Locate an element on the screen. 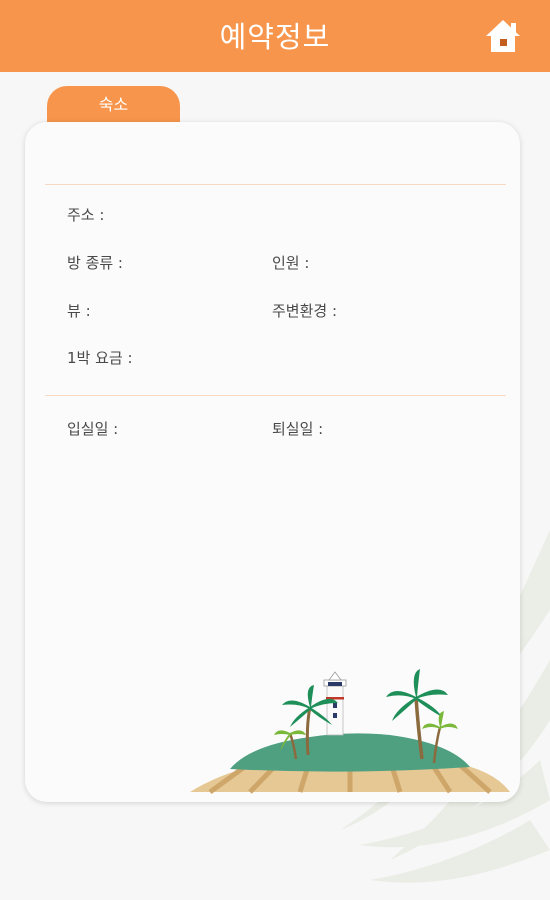  page-title: 예약정보 is located at coordinates (275, 37).